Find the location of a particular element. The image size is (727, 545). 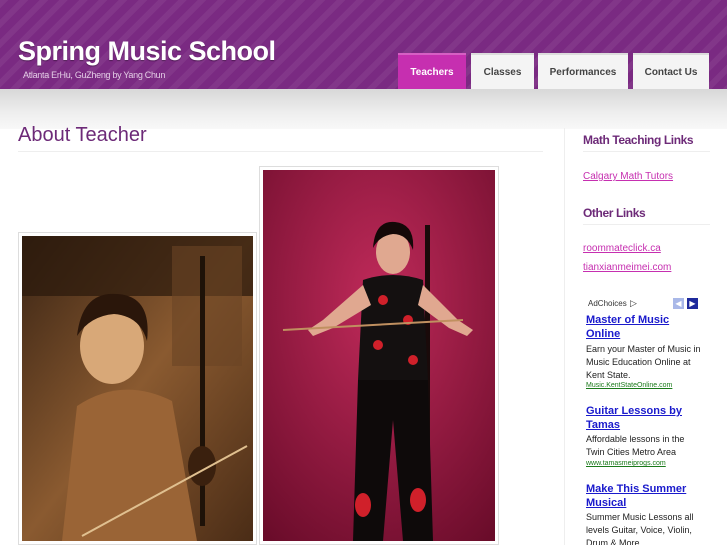

nav-tab-classes: Classes is located at coordinates (502, 71).